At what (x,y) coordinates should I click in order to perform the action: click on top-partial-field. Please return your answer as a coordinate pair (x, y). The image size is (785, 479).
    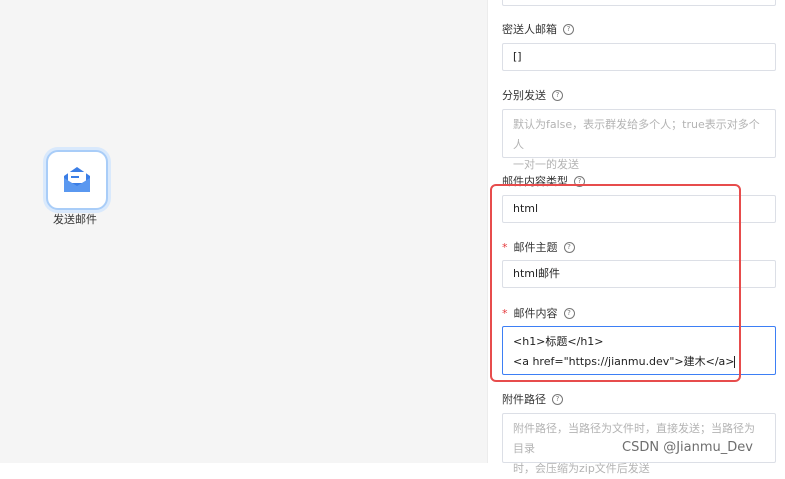
    Looking at the image, I should click on (639, 3).